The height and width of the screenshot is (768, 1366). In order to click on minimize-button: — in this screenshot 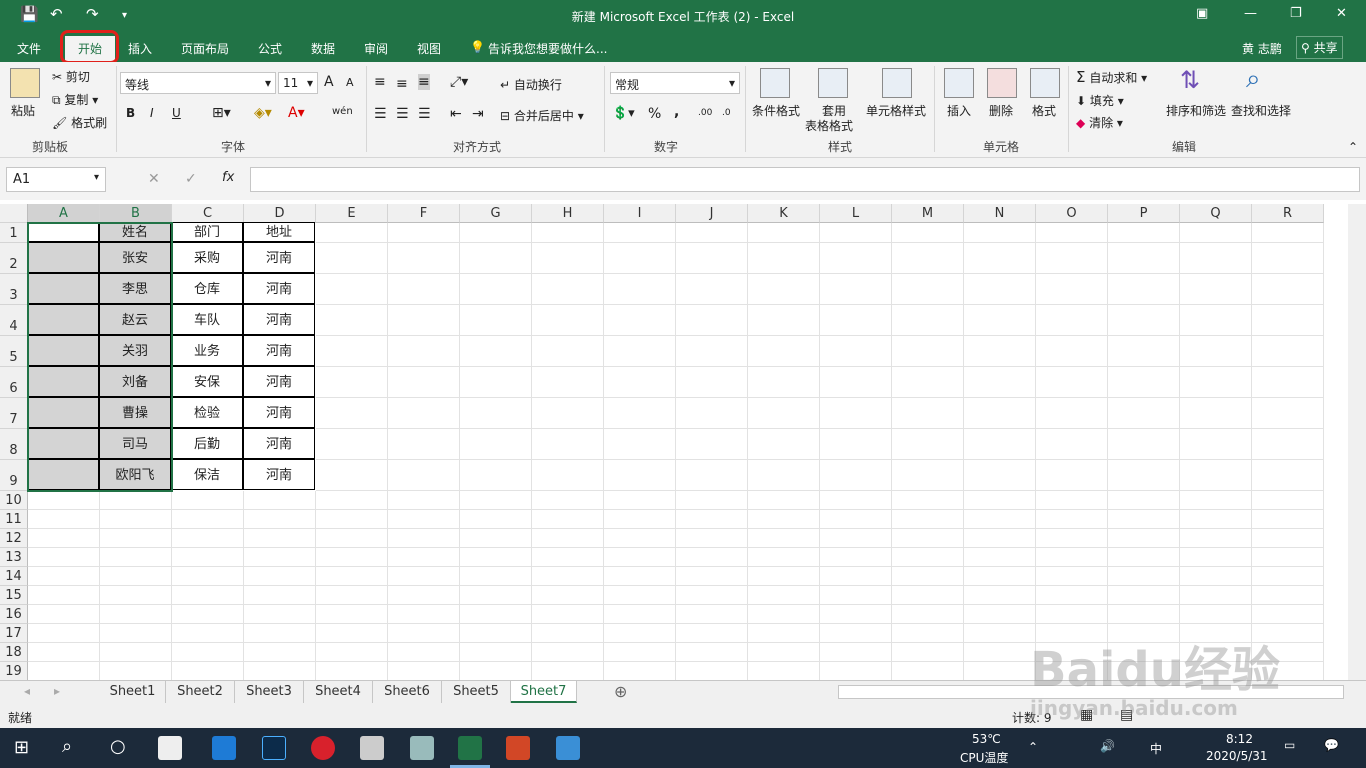, I will do `click(1250, 13)`.